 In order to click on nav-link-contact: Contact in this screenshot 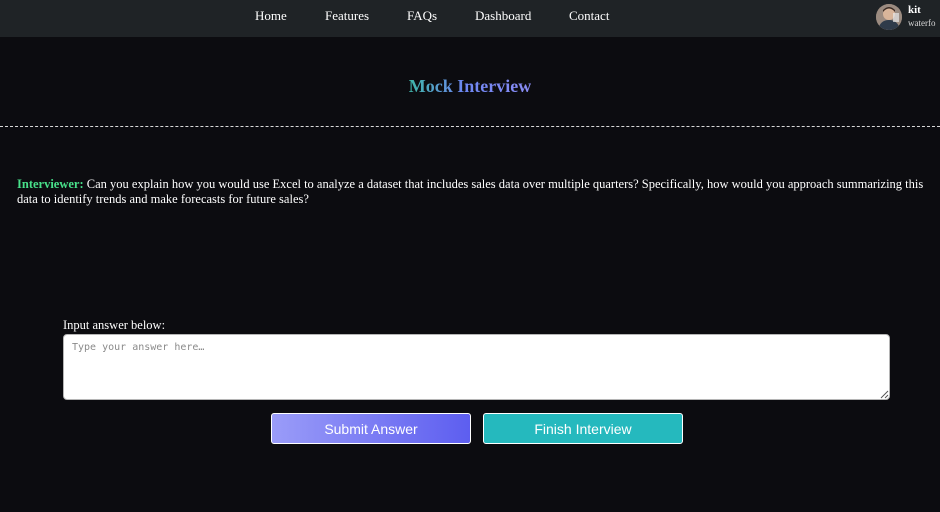, I will do `click(589, 16)`.